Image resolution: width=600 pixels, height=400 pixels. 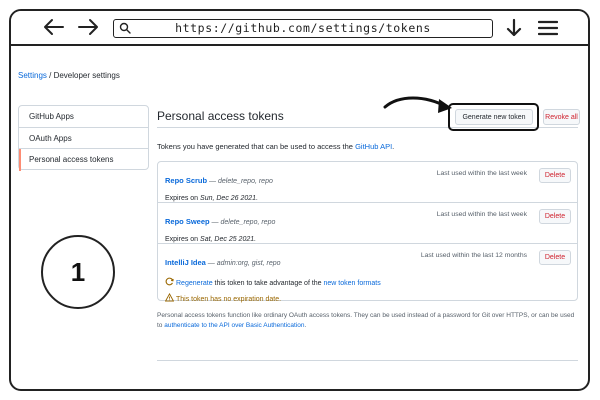 What do you see at coordinates (268, 283) in the screenshot?
I see `regenerate-text: this token to take advantage of the` at bounding box center [268, 283].